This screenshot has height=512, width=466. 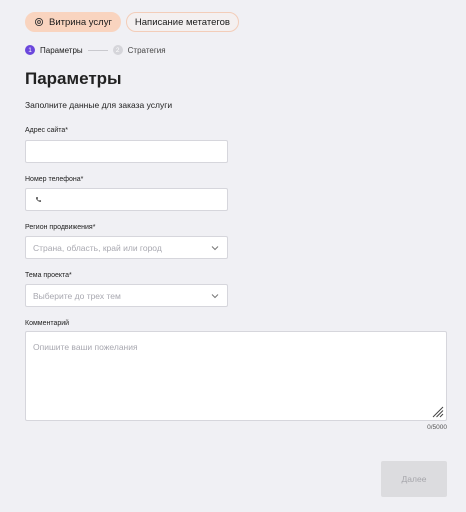 I want to click on page-subtitle: Заполните данные для заказа услуги, so click(x=99, y=105).